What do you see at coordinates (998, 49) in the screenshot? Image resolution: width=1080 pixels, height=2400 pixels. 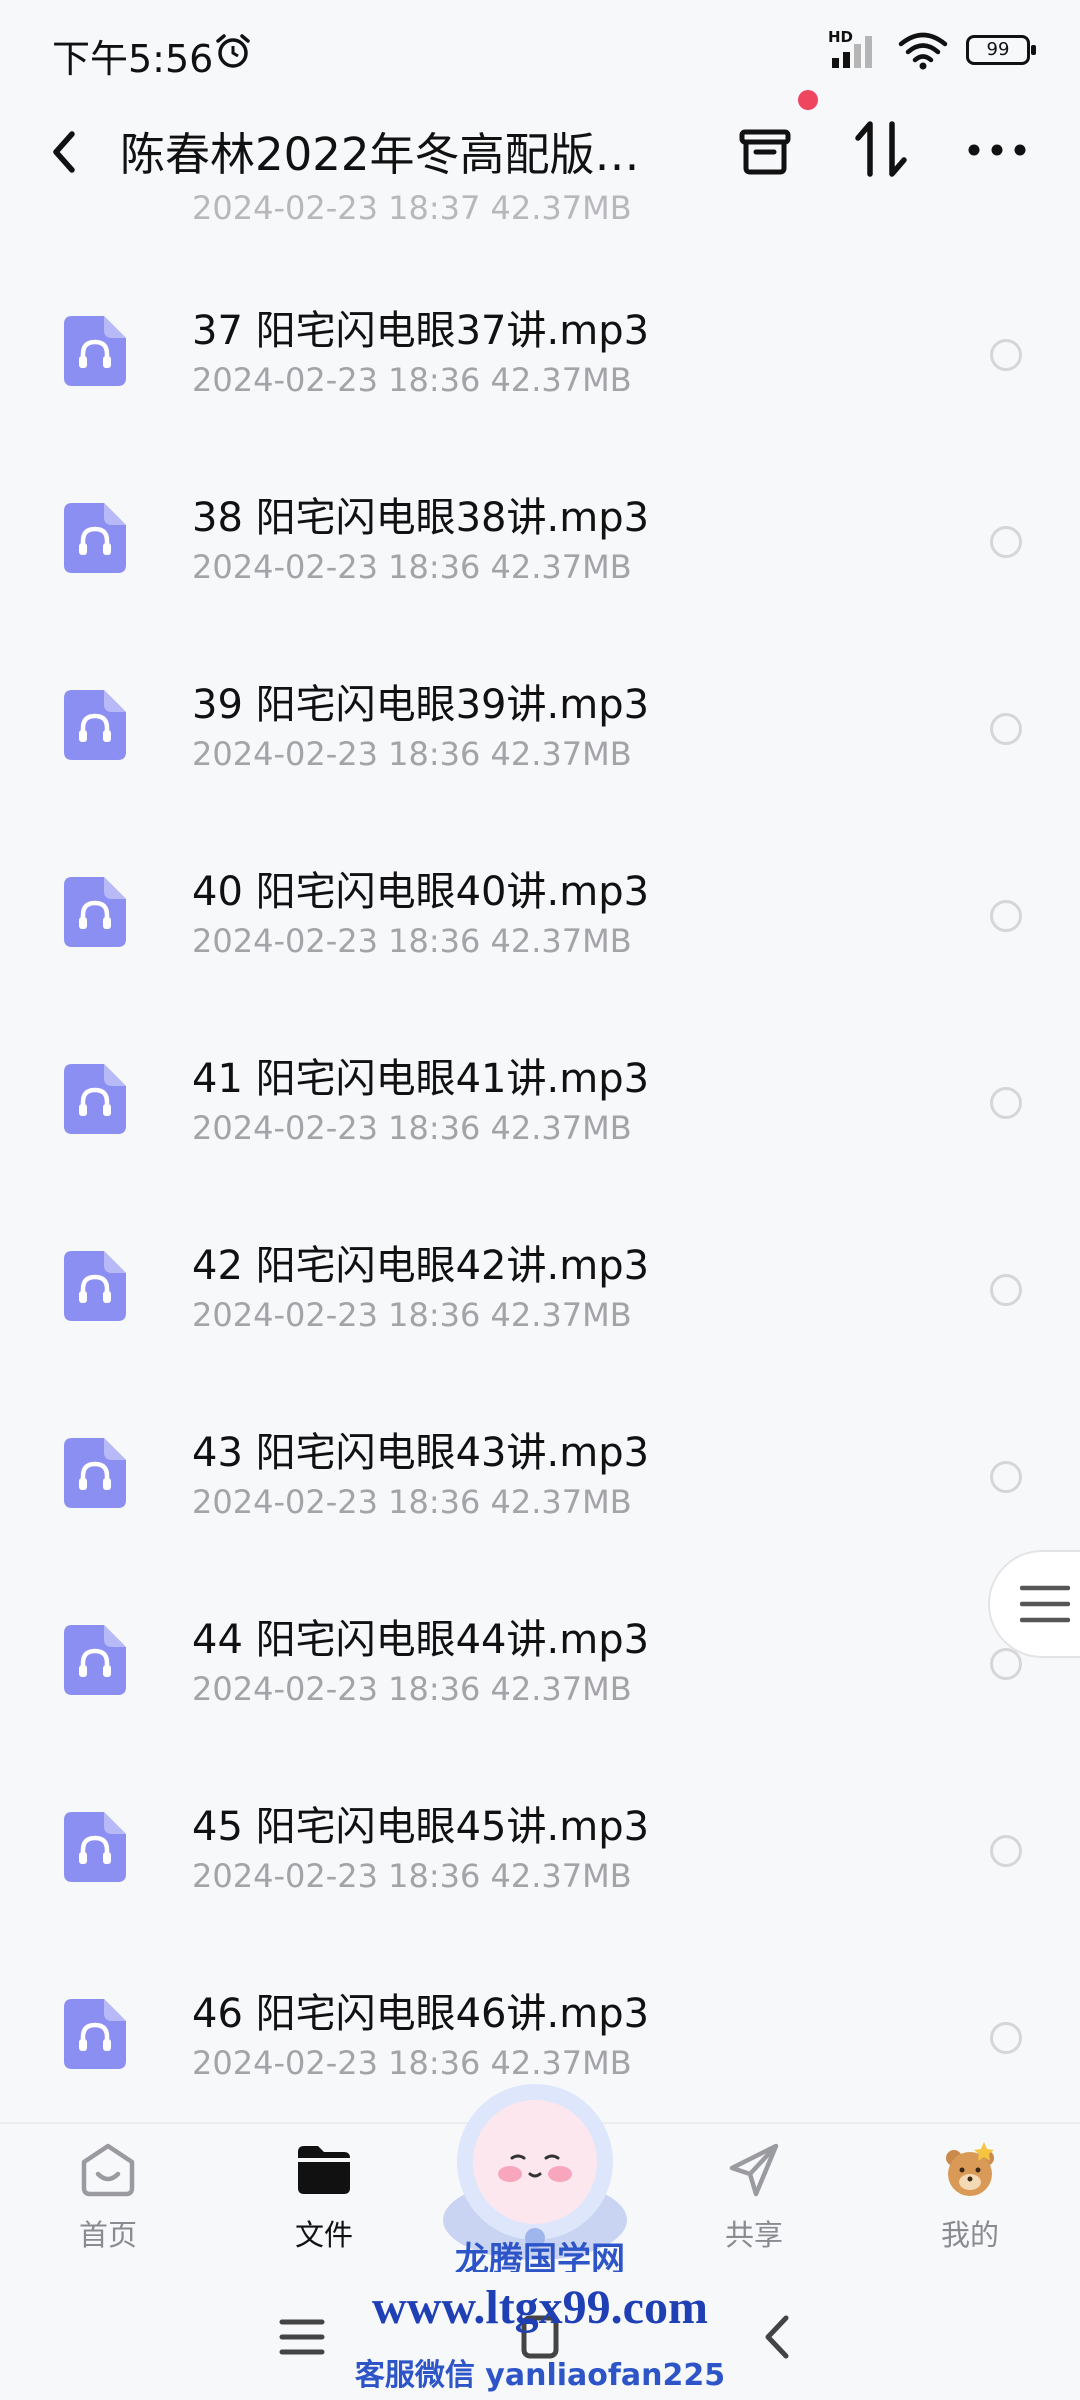 I see `battery-level: 99` at bounding box center [998, 49].